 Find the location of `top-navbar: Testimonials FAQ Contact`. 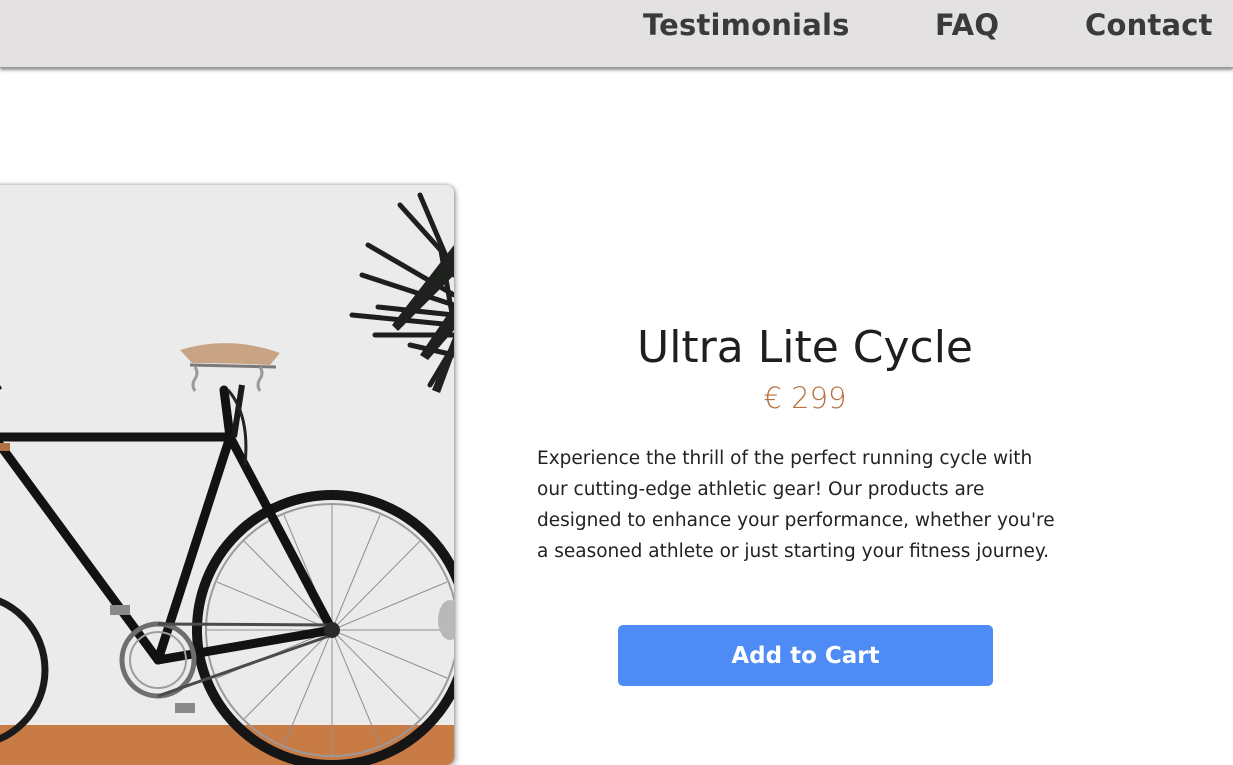

top-navbar: Testimonials FAQ Contact is located at coordinates (616, 34).